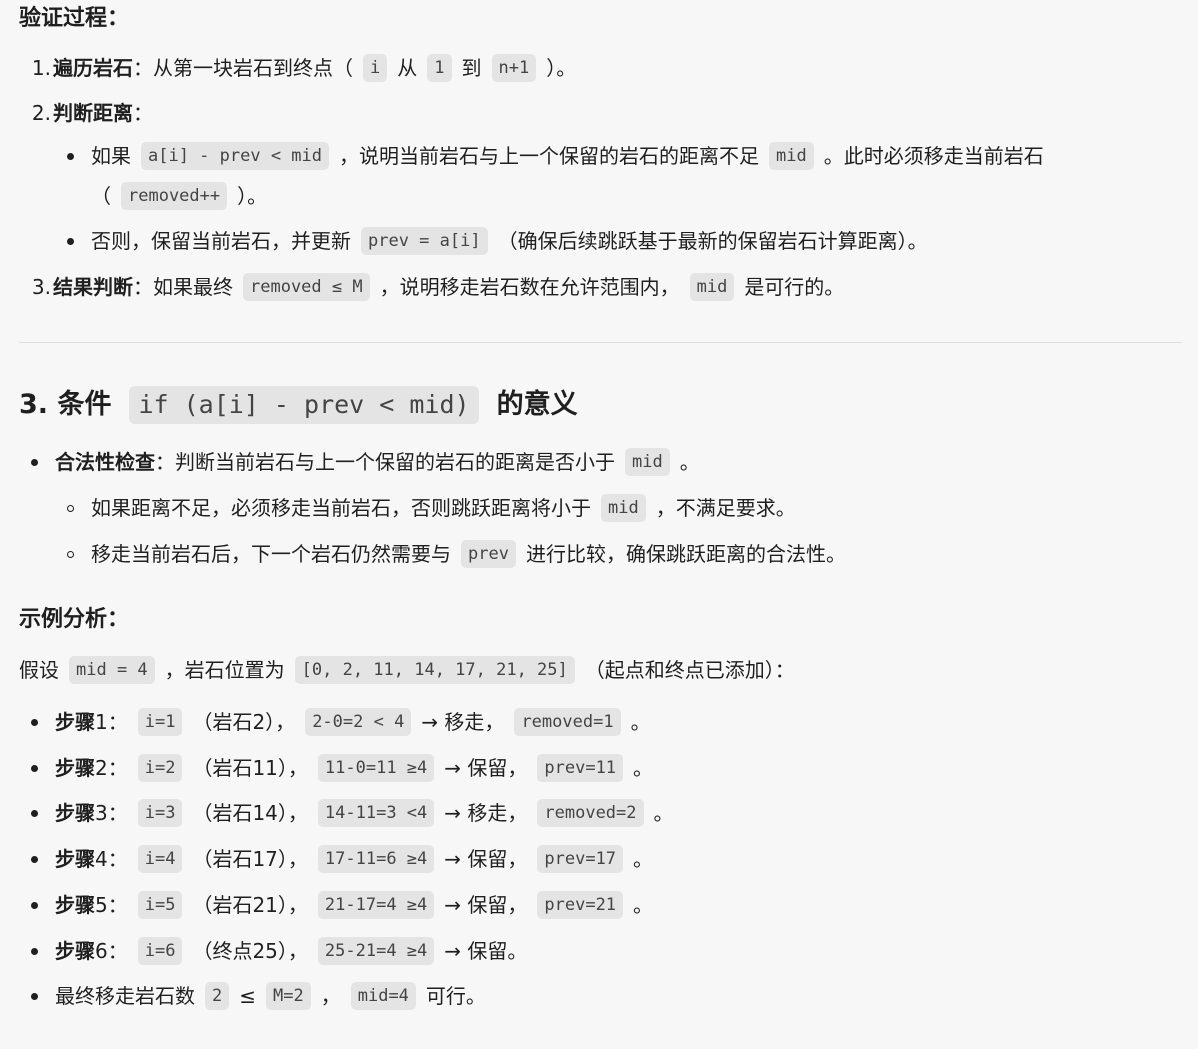 This screenshot has width=1198, height=1049. What do you see at coordinates (217, 996) in the screenshot?
I see `inline-code: 2` at bounding box center [217, 996].